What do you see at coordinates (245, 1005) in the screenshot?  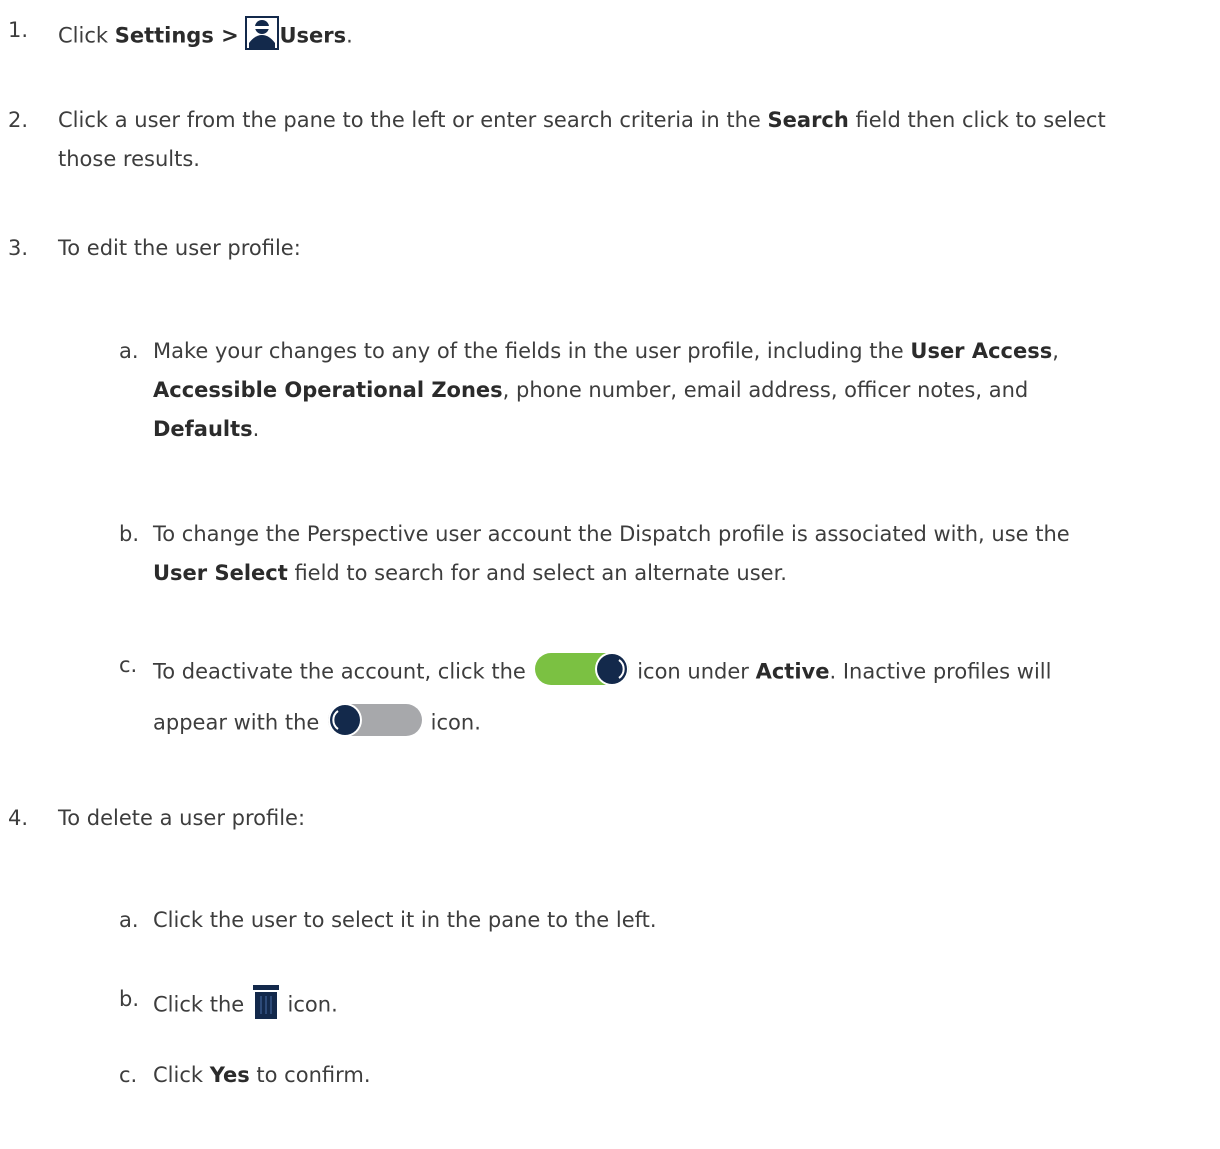 I see `step-4b-text: Click the icon.` at bounding box center [245, 1005].